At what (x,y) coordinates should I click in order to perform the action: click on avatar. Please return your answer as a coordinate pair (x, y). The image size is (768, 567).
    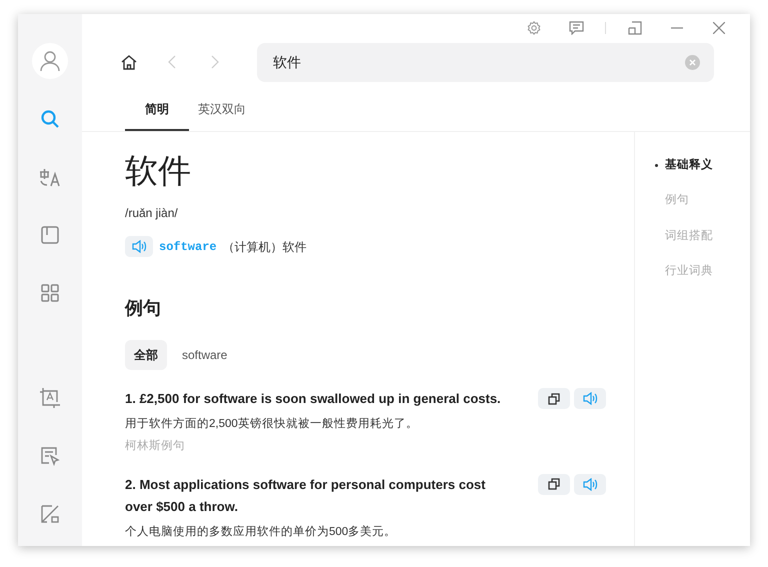
    Looking at the image, I should click on (50, 61).